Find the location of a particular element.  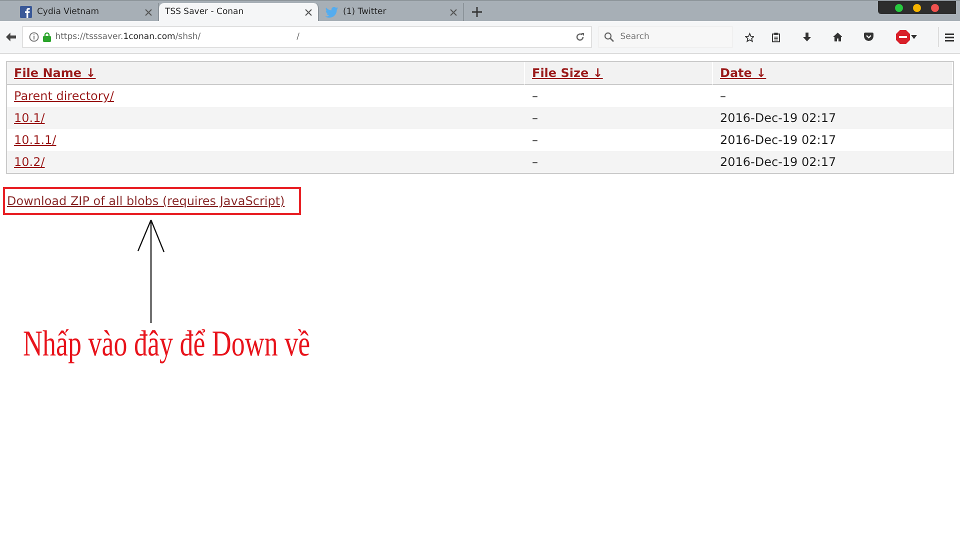

download-icon is located at coordinates (806, 37).